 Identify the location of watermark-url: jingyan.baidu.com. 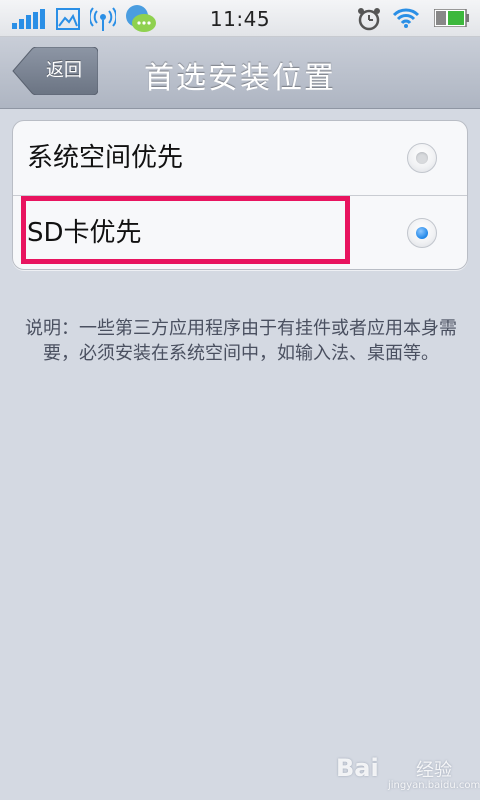
(434, 785).